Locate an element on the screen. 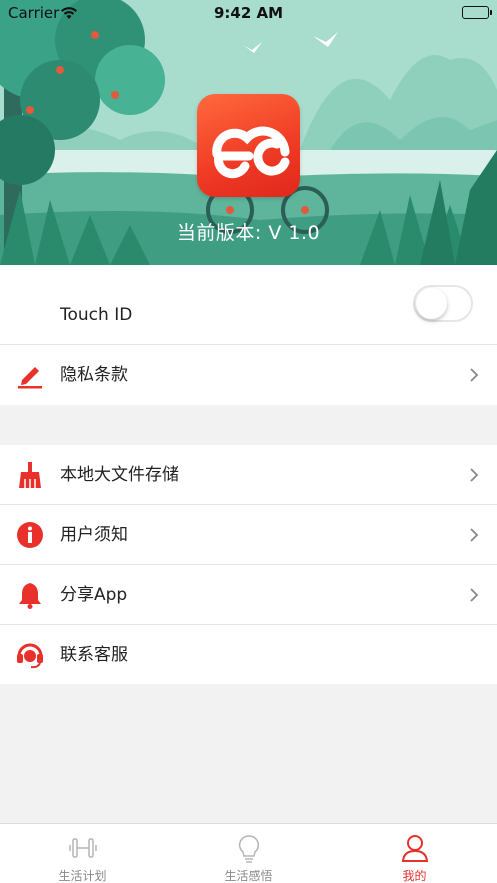 The height and width of the screenshot is (883, 497). headset-icon is located at coordinates (30, 655).